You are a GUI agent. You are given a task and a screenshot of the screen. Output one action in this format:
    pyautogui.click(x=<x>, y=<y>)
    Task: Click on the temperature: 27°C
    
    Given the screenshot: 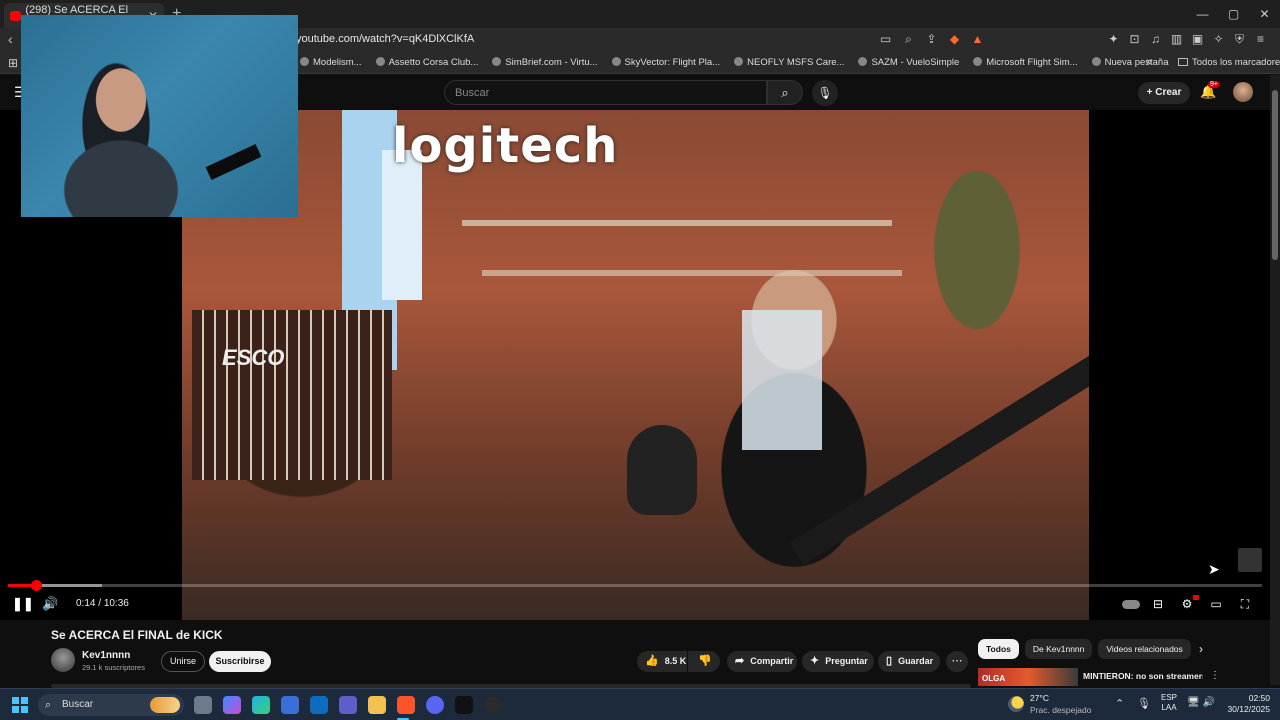 What is the action you would take?
    pyautogui.click(x=1039, y=698)
    